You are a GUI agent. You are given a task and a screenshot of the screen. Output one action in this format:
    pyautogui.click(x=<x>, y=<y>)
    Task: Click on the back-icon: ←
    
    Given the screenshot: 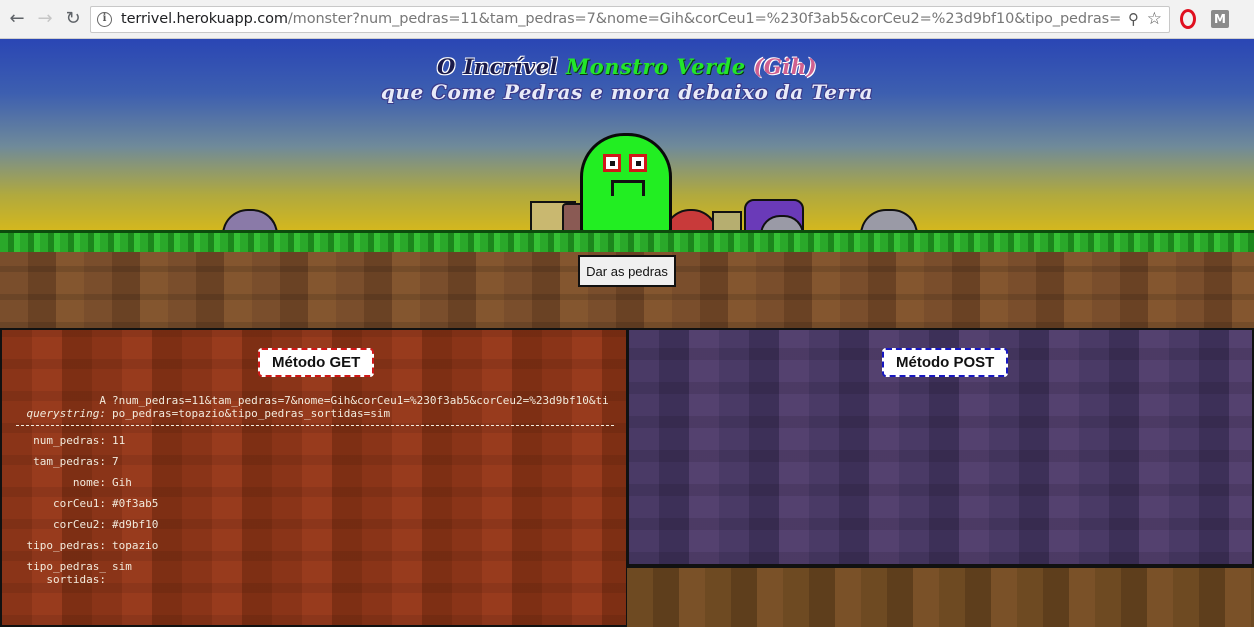 What is the action you would take?
    pyautogui.click(x=17, y=19)
    